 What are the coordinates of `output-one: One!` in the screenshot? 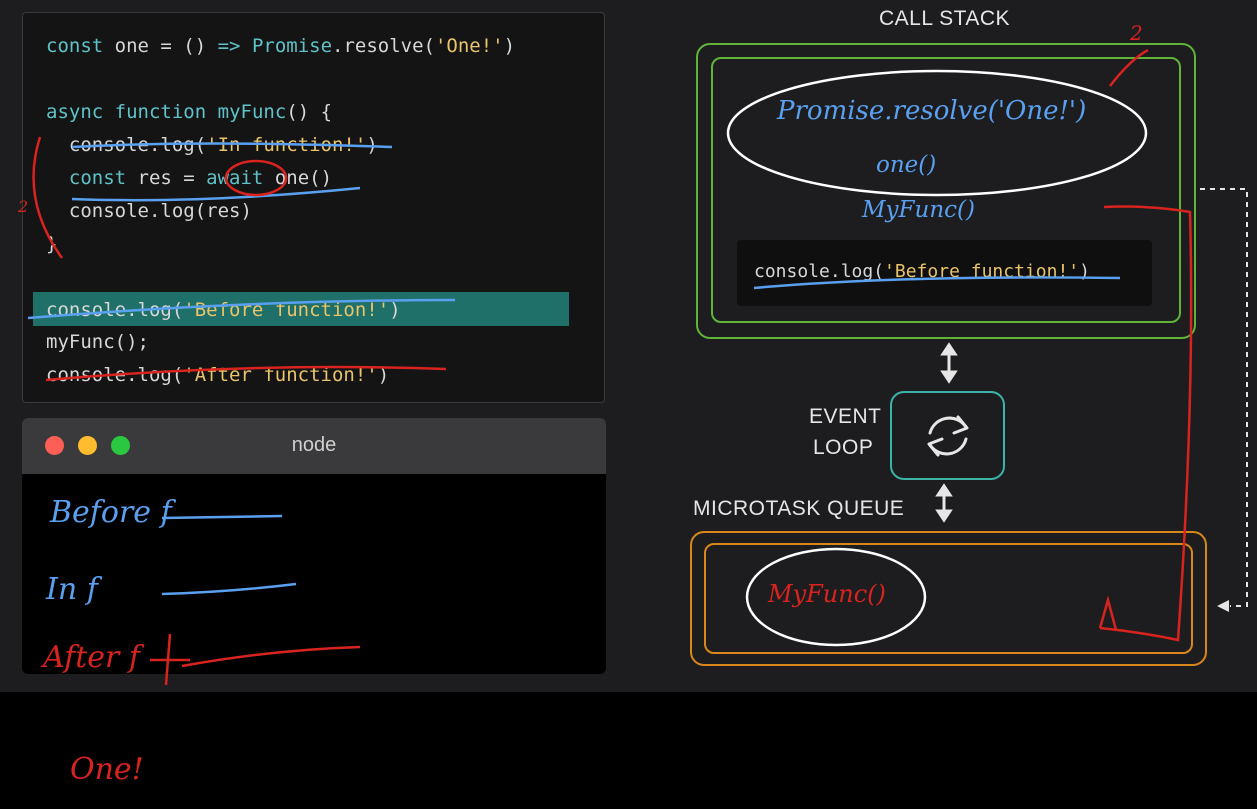 It's located at (107, 769).